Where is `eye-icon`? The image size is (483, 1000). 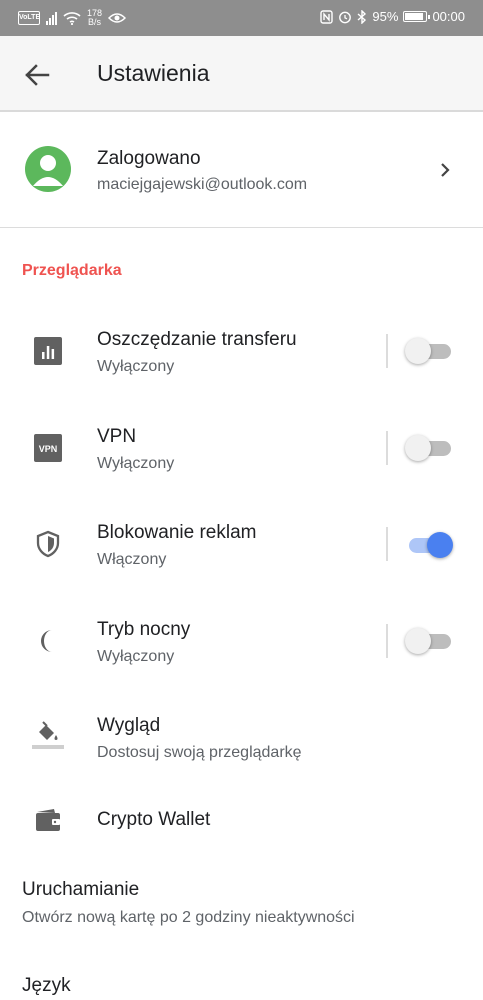 eye-icon is located at coordinates (117, 18).